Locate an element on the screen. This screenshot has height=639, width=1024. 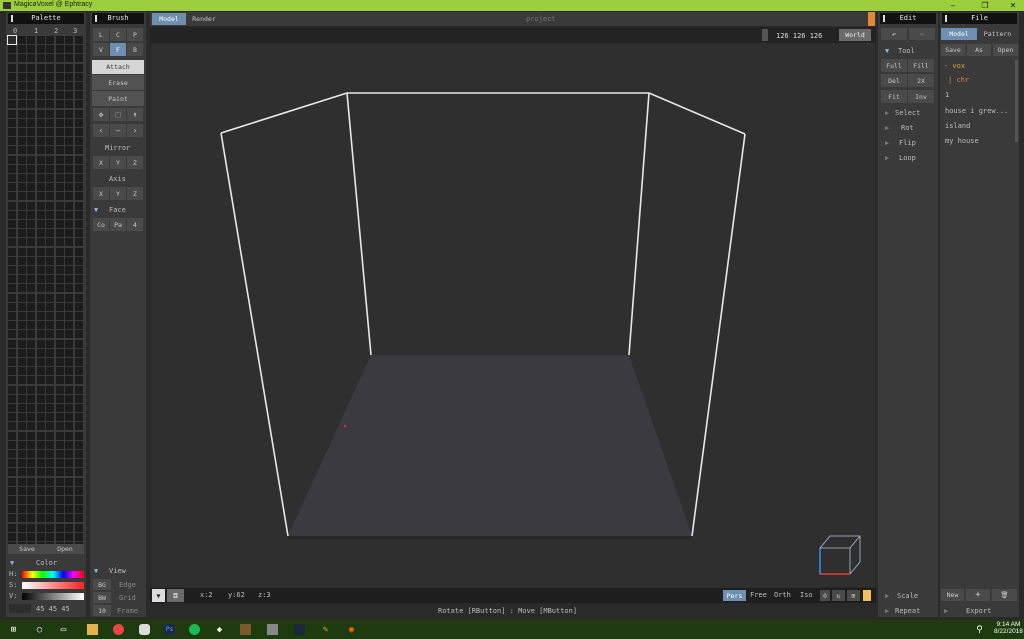
tool-fill-button: Fill is located at coordinates (921, 65).